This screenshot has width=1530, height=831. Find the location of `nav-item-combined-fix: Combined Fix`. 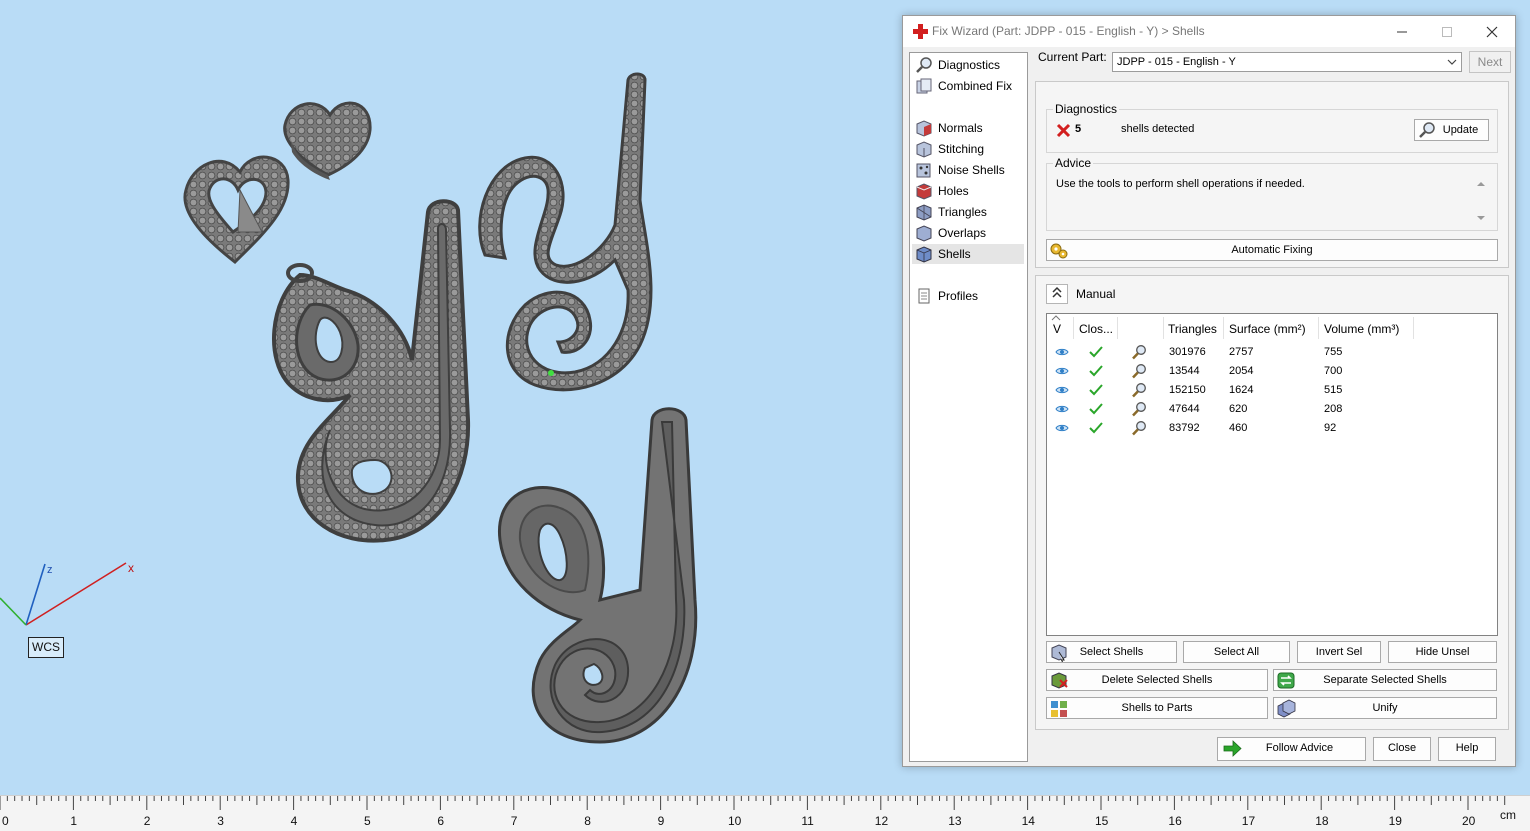

nav-item-combined-fix: Combined Fix is located at coordinates (968, 86).